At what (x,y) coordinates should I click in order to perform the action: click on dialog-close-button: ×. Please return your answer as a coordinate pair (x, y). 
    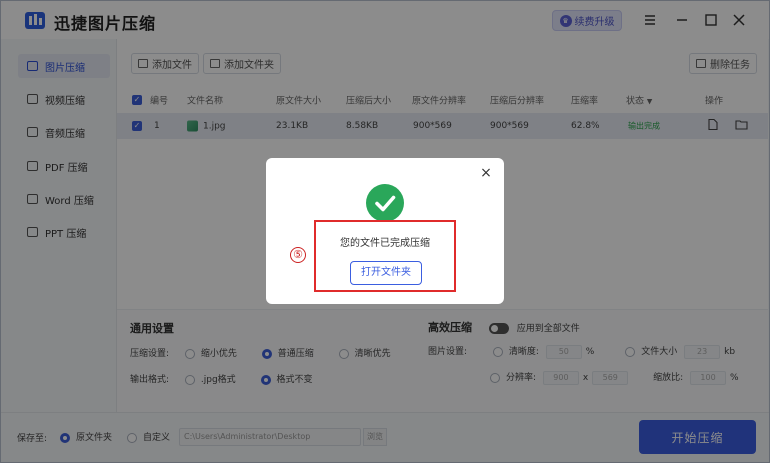
    Looking at the image, I should click on (486, 173).